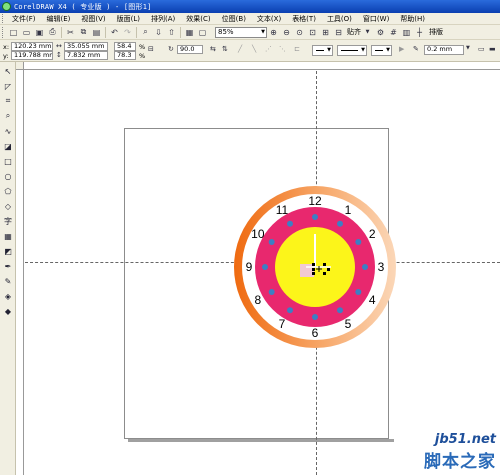  What do you see at coordinates (52, 32) in the screenshot?
I see `print-icon: ⎙` at bounding box center [52, 32].